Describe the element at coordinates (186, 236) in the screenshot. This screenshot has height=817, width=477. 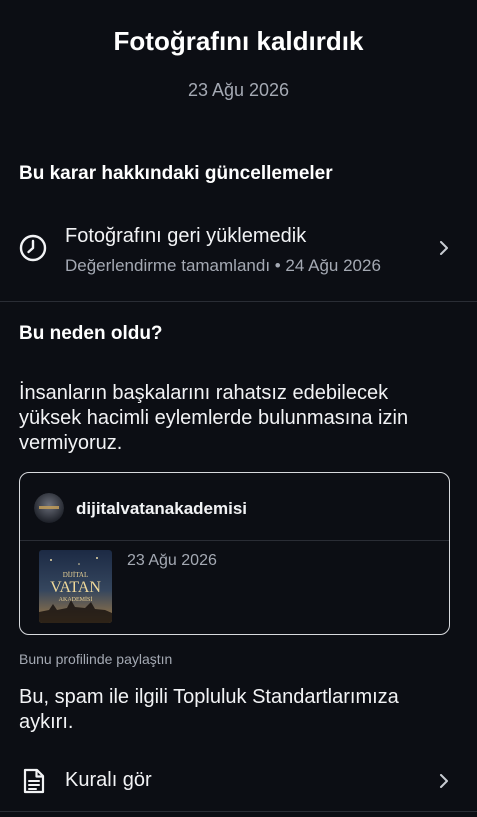
I see `update-title: Fotoğrafını geri yüklemedik` at that location.